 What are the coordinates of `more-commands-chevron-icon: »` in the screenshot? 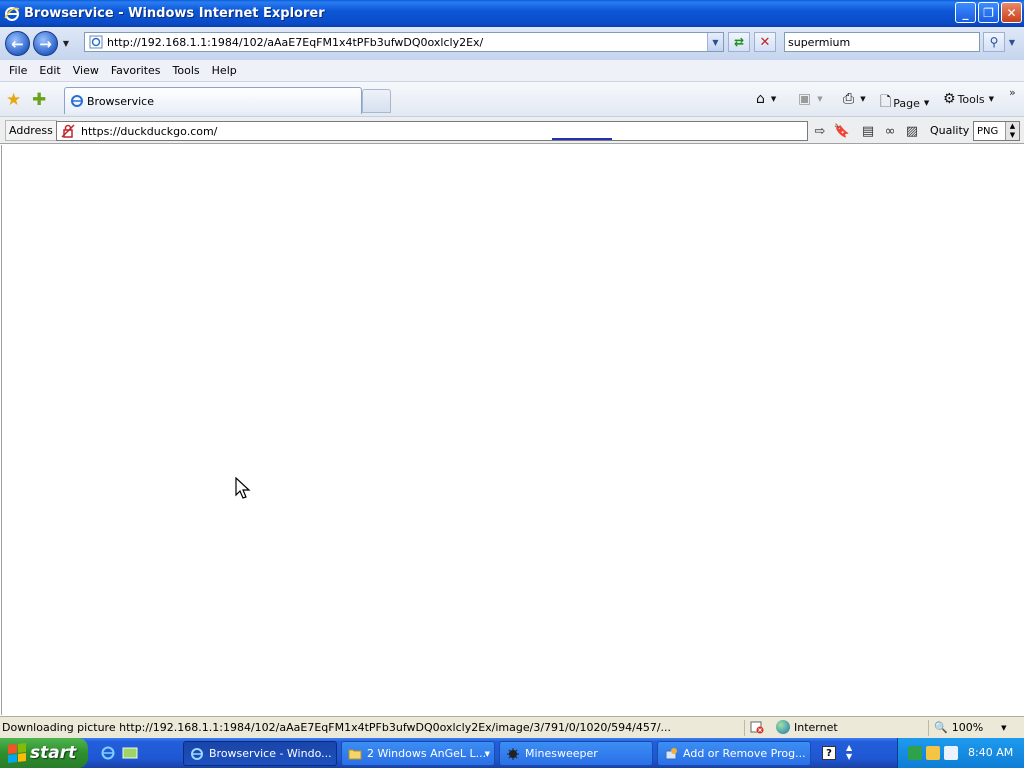 It's located at (1012, 92).